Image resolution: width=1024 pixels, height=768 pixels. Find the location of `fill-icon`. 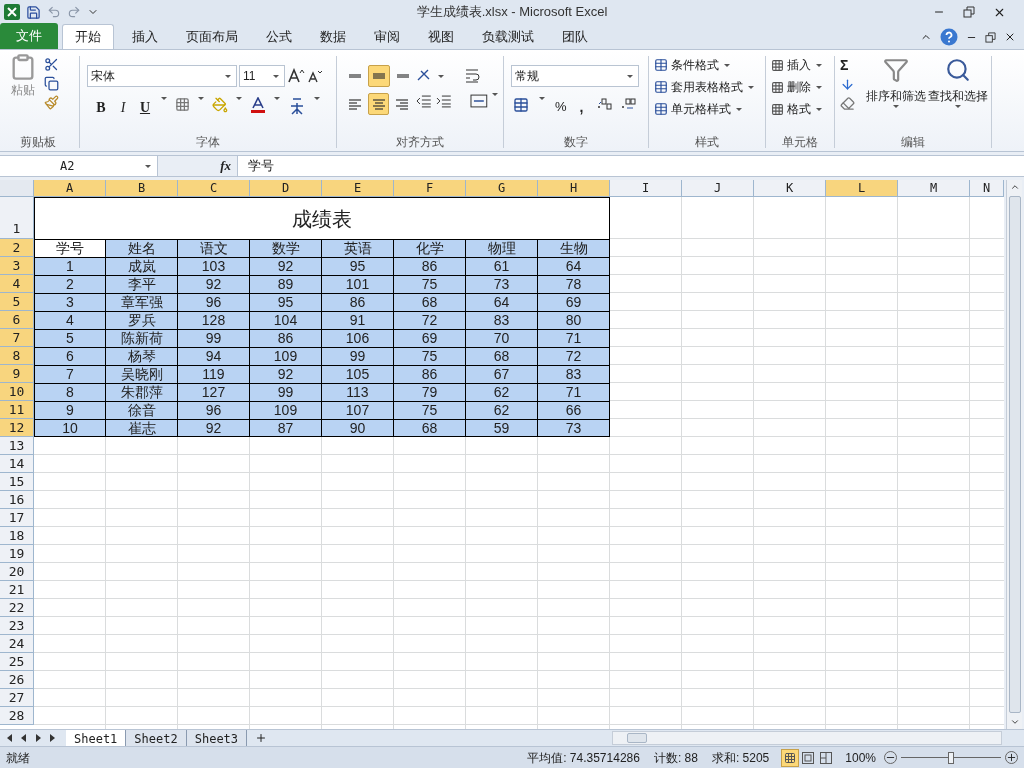

fill-icon is located at coordinates (847, 84).